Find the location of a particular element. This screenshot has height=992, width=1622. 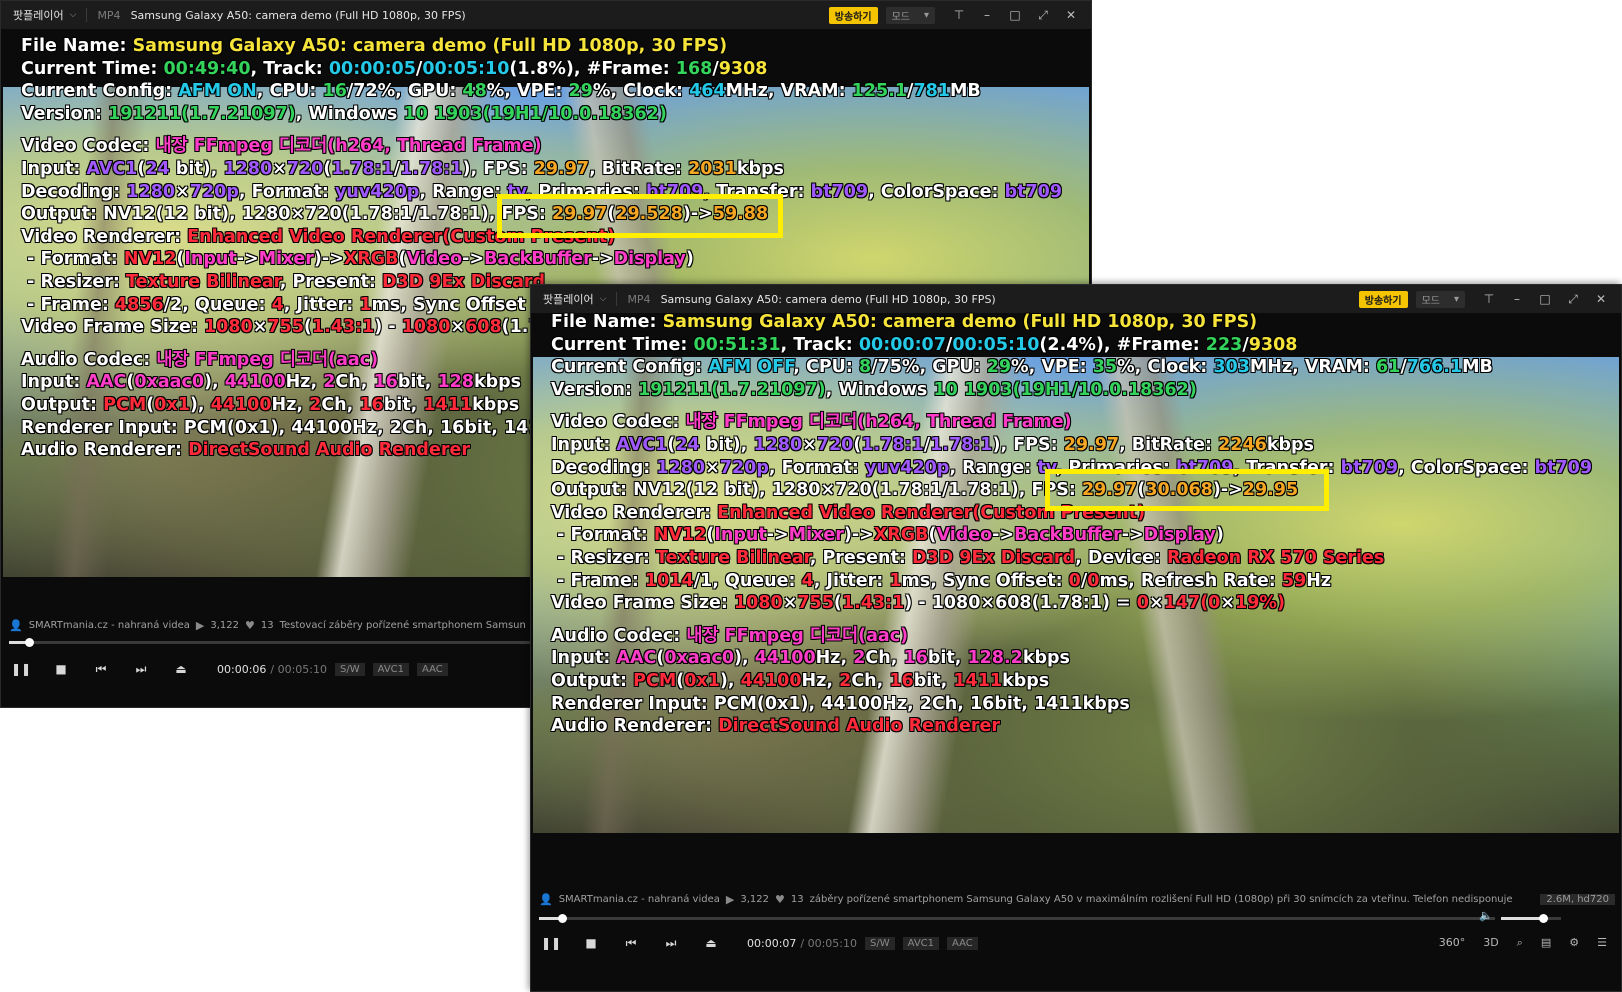

playlist-search-icon: ⌕ is located at coordinates (1520, 943).